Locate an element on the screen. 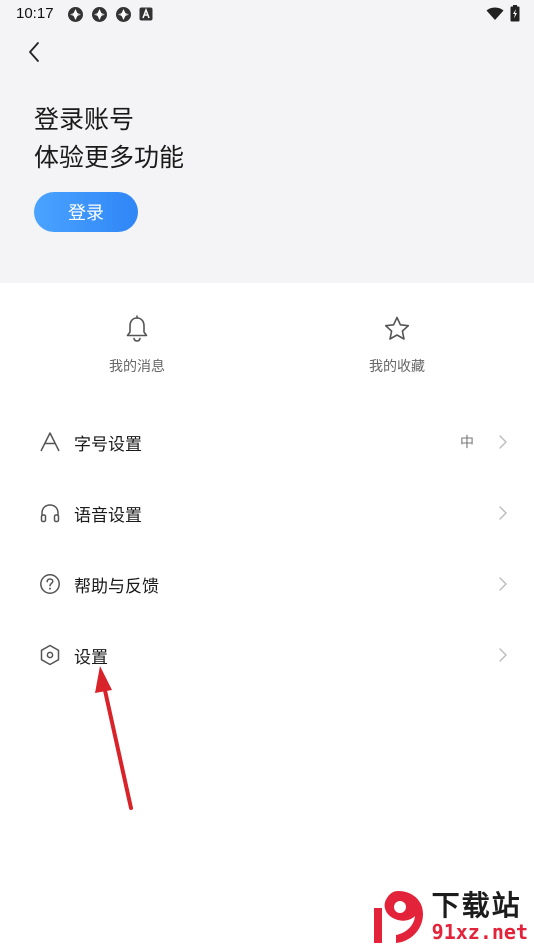 This screenshot has height=950, width=534. login-headline: 登录账号 体验更多功能 is located at coordinates (109, 139).